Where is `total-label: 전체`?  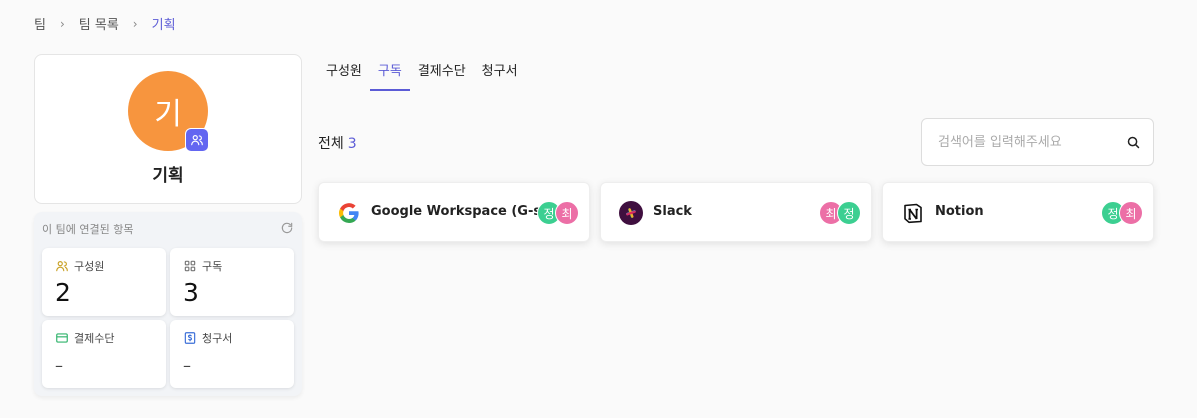
total-label: 전체 is located at coordinates (331, 144).